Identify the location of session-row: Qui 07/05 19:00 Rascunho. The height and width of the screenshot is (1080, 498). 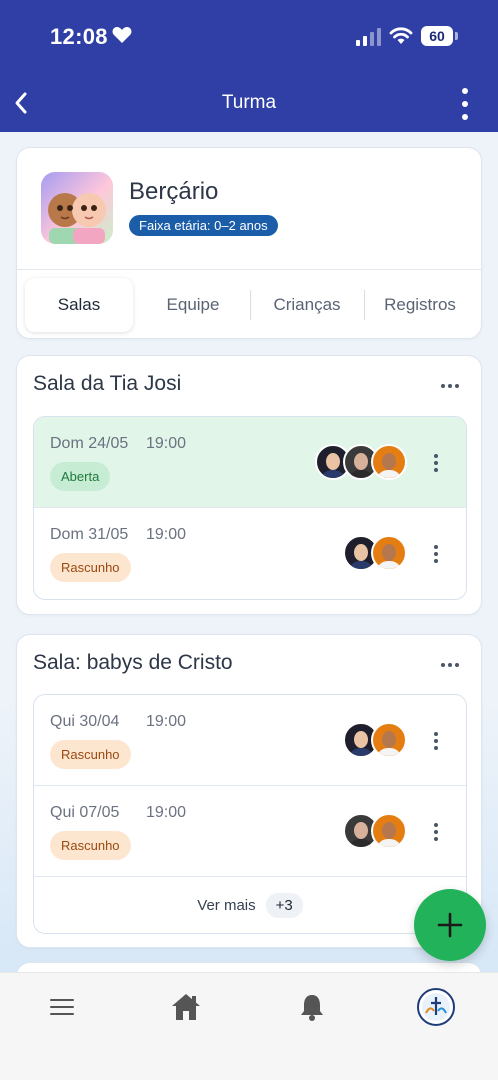
(250, 831).